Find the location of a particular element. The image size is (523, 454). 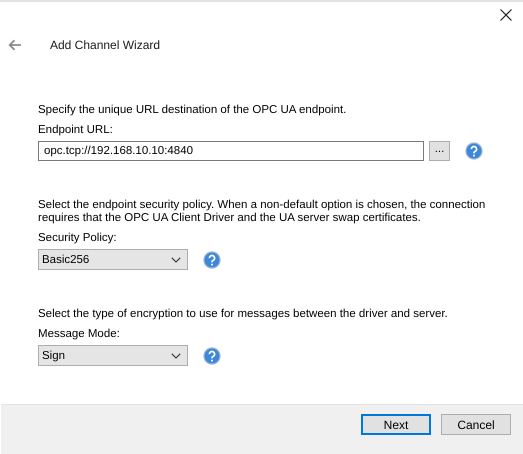

dropdown: Basic256 is located at coordinates (113, 259).